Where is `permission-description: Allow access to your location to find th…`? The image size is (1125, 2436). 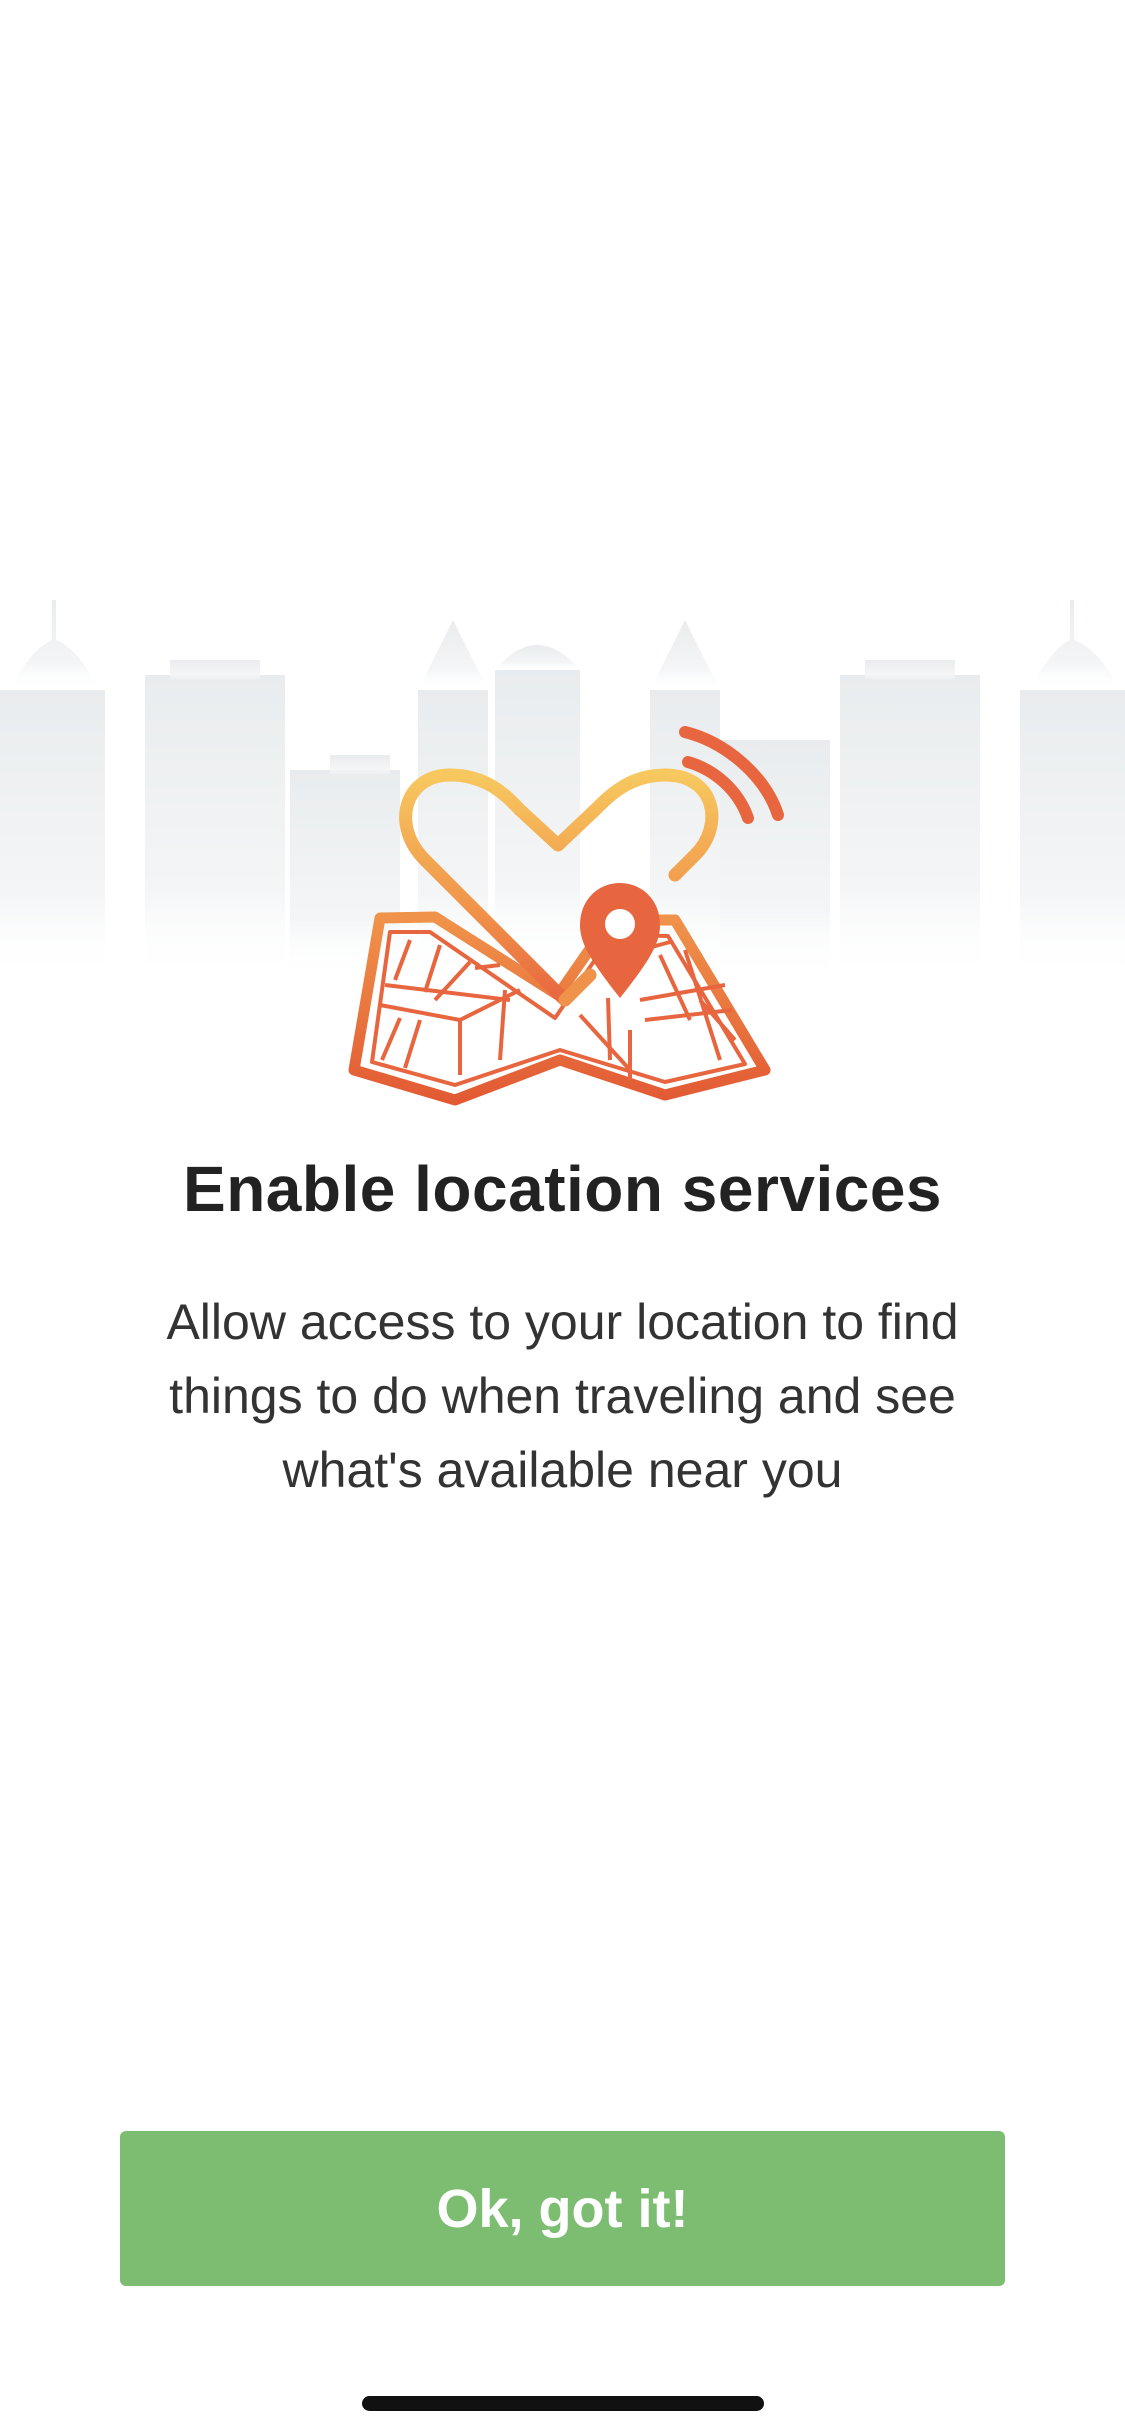
permission-description: Allow access to your location to find th… is located at coordinates (562, 1396).